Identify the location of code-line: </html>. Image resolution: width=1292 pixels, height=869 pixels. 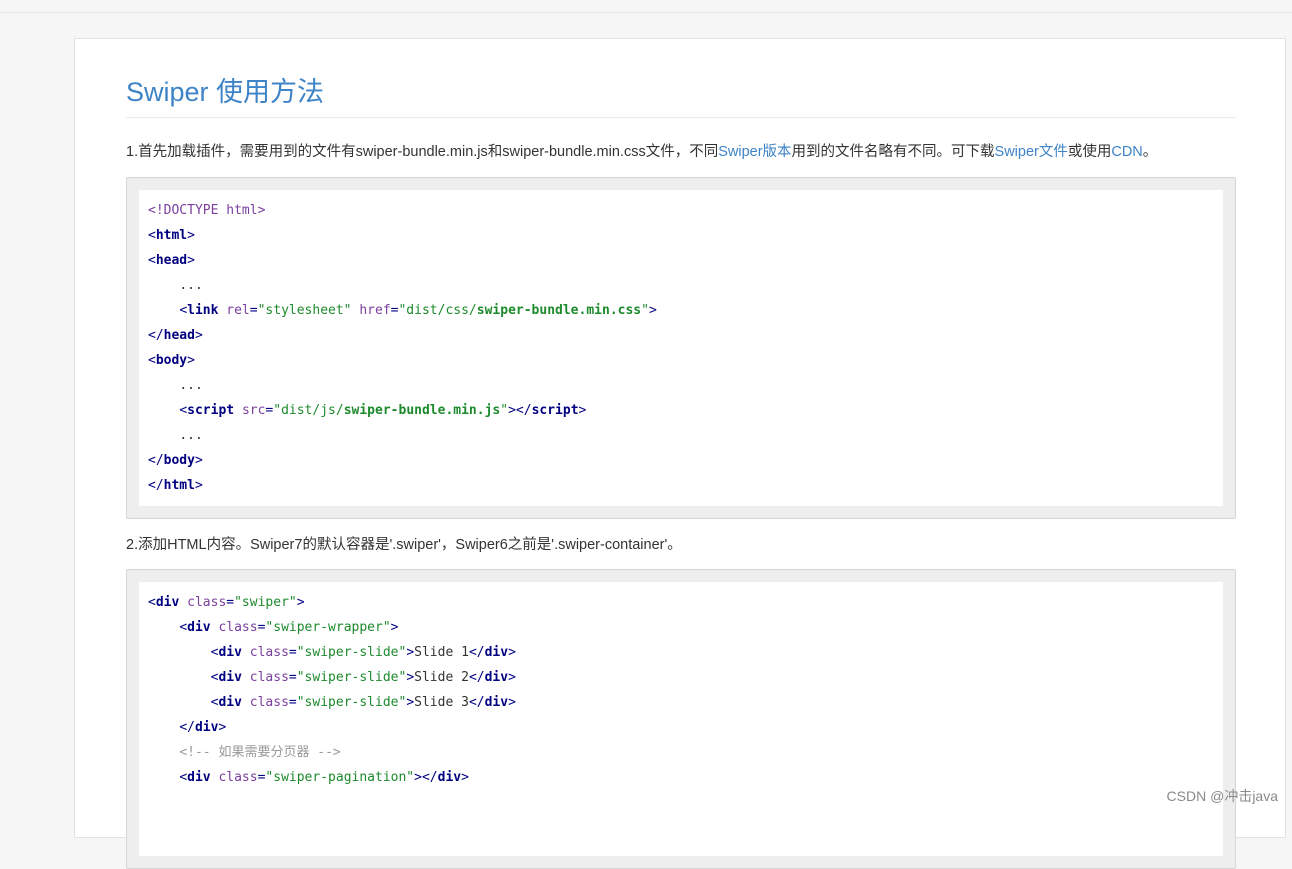
(175, 485).